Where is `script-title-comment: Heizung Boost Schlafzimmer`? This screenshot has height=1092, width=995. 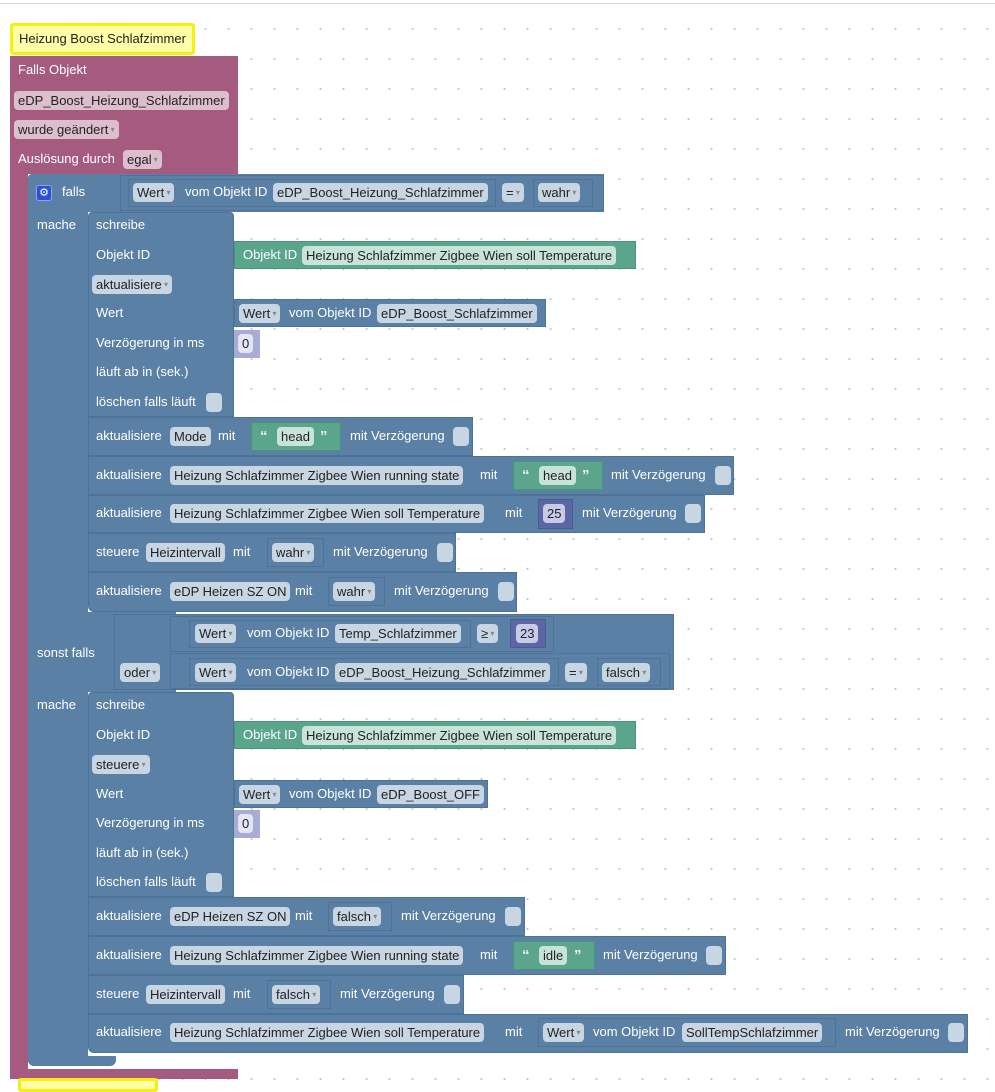
script-title-comment: Heizung Boost Schlafzimmer is located at coordinates (102, 39).